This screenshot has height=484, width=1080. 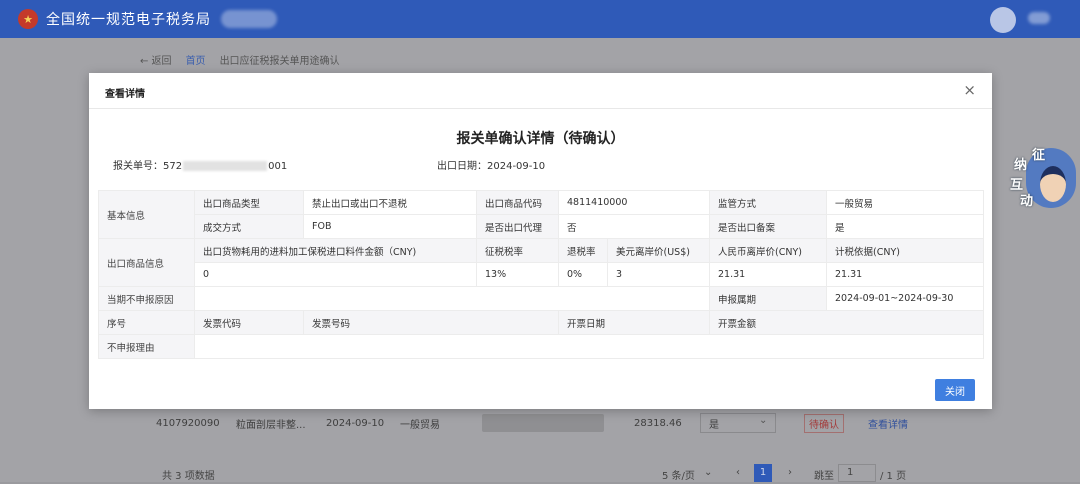 I want to click on material-value: 0, so click(x=335, y=274).